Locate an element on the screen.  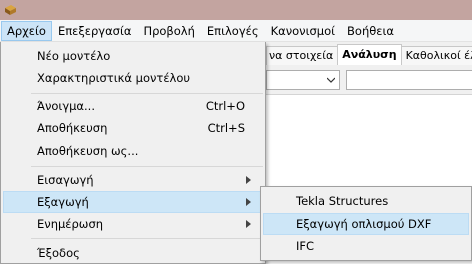
title-bar is located at coordinates (236, 10).